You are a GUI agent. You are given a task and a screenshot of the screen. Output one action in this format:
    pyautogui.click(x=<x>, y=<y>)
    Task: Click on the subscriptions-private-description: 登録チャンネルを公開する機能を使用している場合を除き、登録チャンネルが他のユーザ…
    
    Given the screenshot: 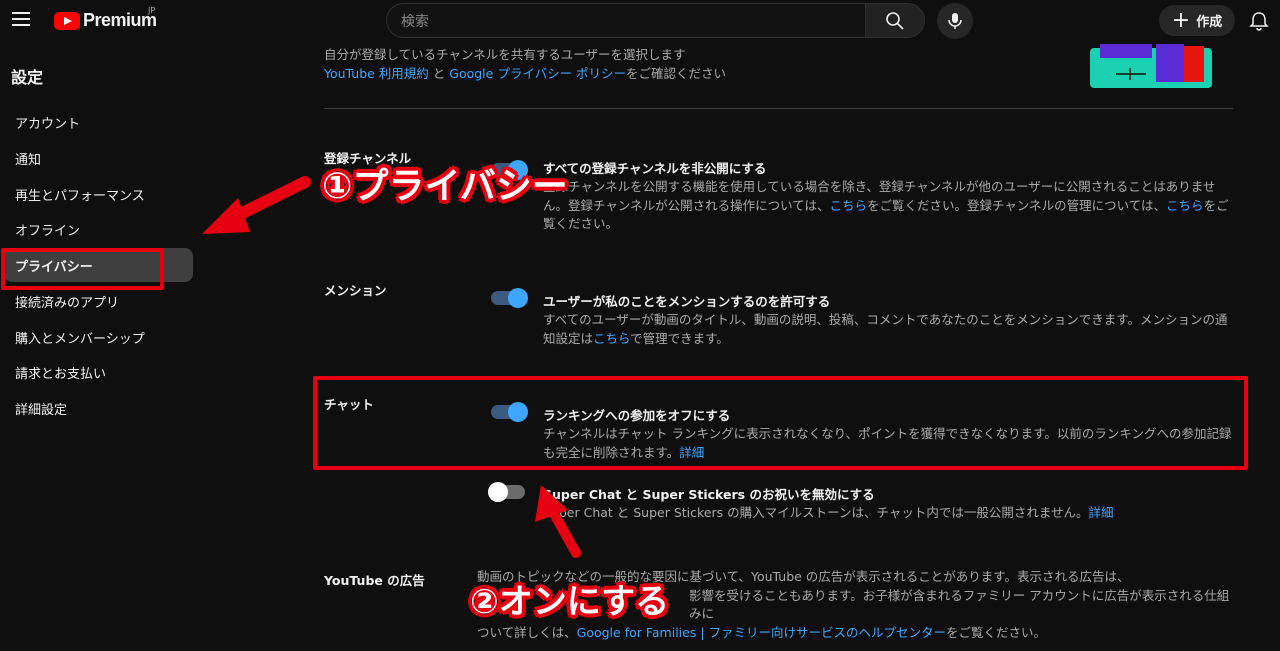 What is the action you would take?
    pyautogui.click(x=889, y=206)
    